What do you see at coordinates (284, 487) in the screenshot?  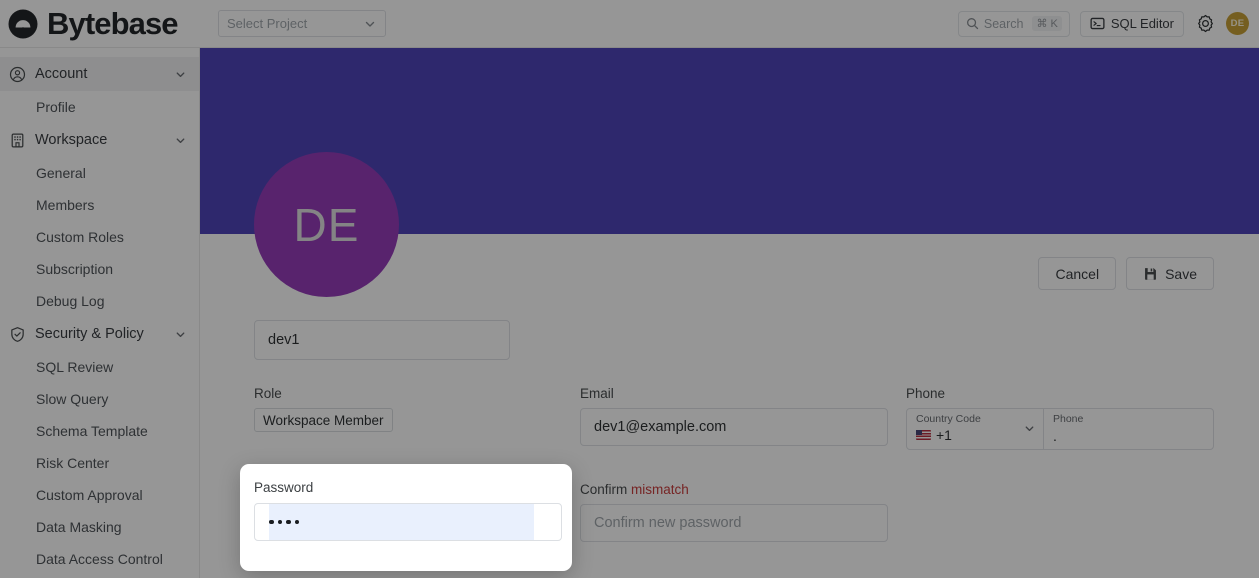 I see `password-label: Password` at bounding box center [284, 487].